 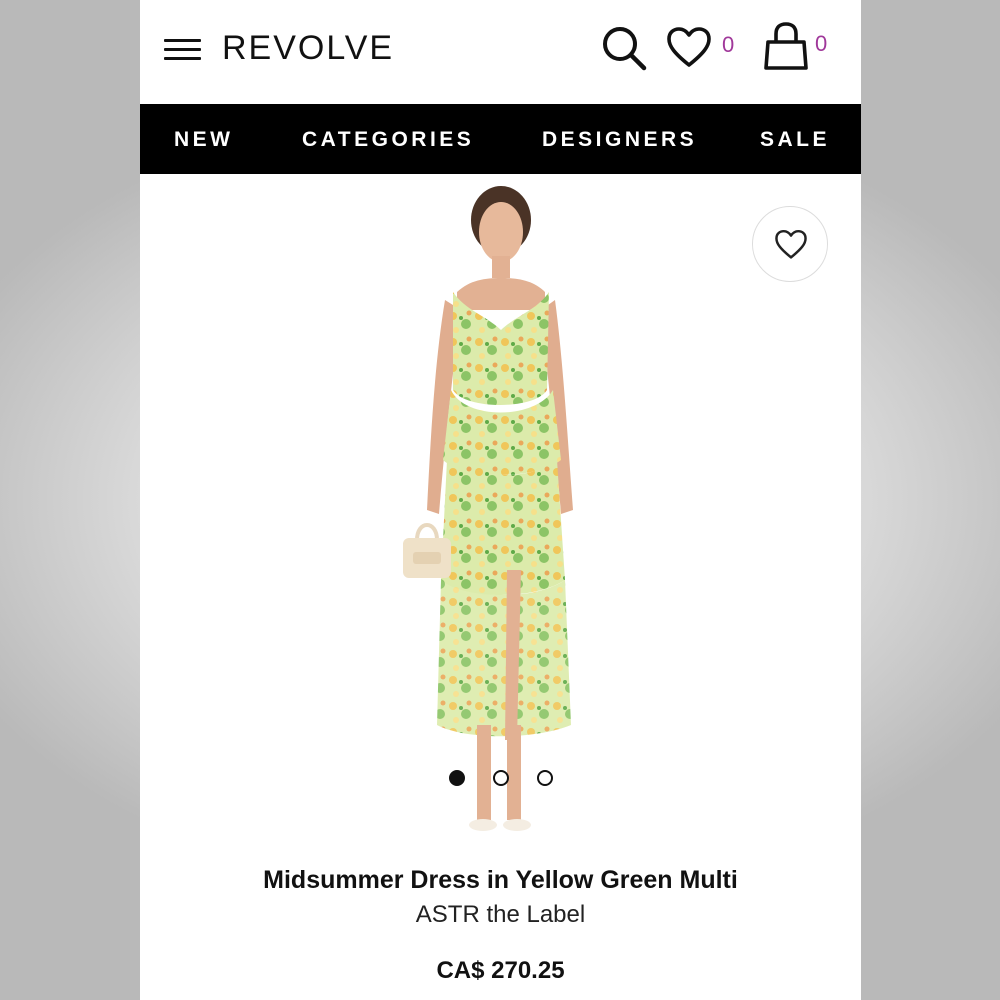 I want to click on site-header: REVOLVE 0 0, so click(x=500, y=52).